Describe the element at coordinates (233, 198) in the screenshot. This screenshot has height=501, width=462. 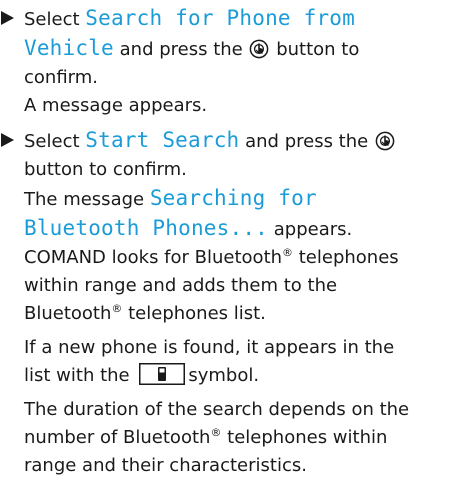
I see `display-text: Searching for` at that location.